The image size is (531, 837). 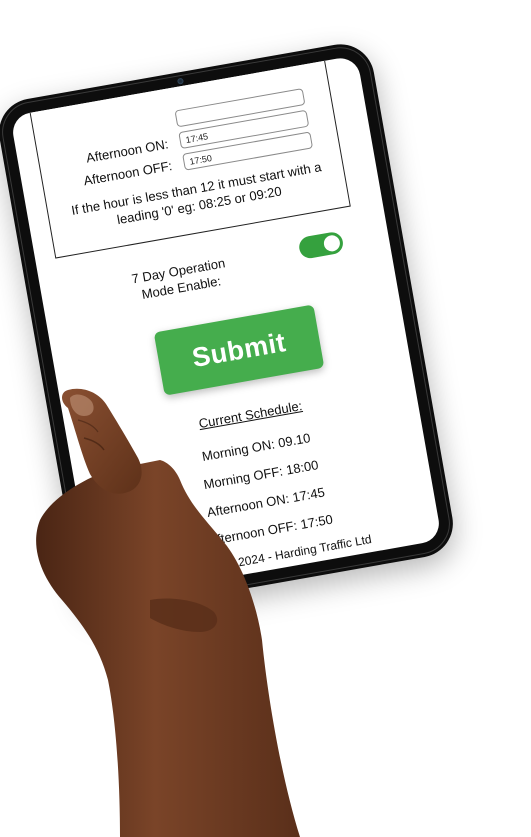 I want to click on operation-mode-label: 7 Day Operation Mode Enable:, so click(x=178, y=279).